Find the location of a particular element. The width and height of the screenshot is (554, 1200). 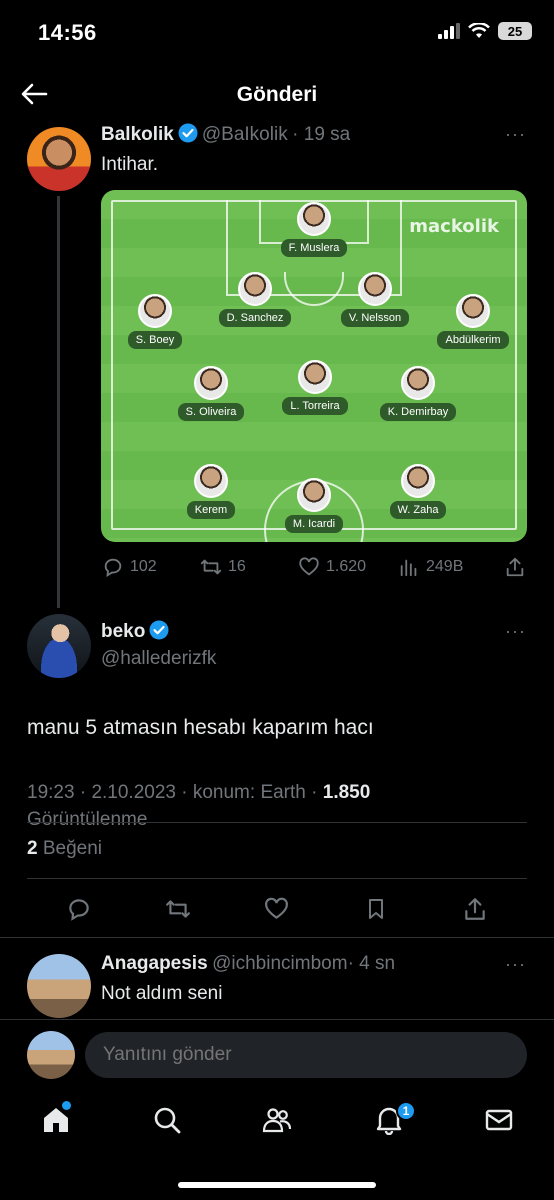

player-name: K. Demirbay is located at coordinates (418, 412).